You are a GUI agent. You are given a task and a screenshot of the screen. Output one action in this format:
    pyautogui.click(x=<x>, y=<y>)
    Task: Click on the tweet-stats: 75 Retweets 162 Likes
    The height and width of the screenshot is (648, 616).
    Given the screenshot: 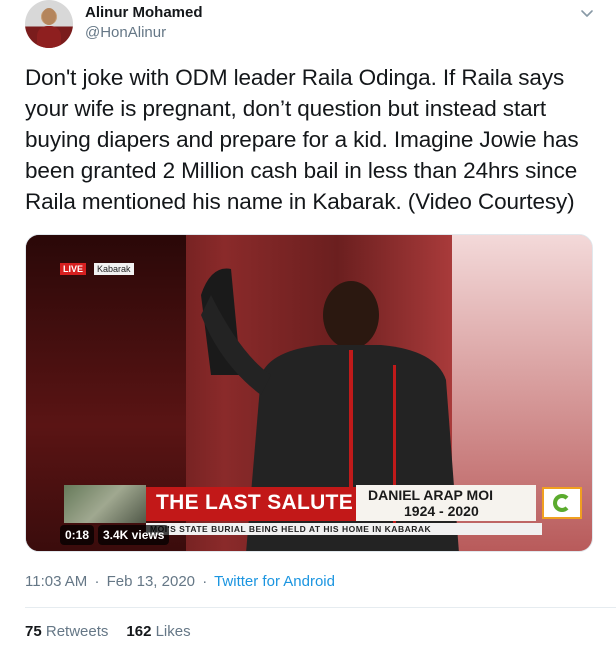 What is the action you would take?
    pyautogui.click(x=108, y=631)
    